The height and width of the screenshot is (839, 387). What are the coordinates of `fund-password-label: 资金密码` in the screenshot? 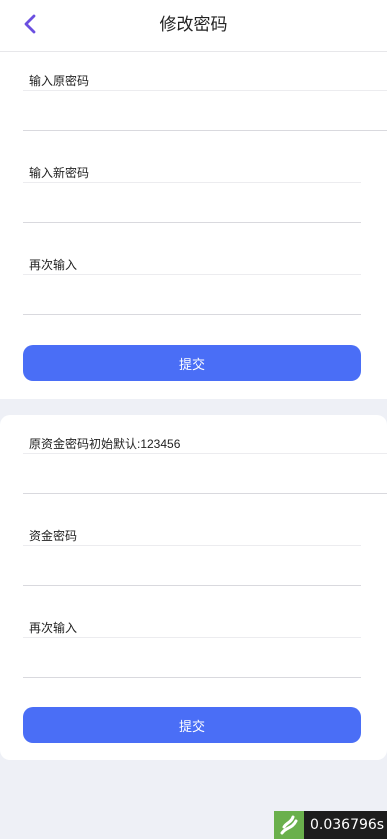 It's located at (53, 536).